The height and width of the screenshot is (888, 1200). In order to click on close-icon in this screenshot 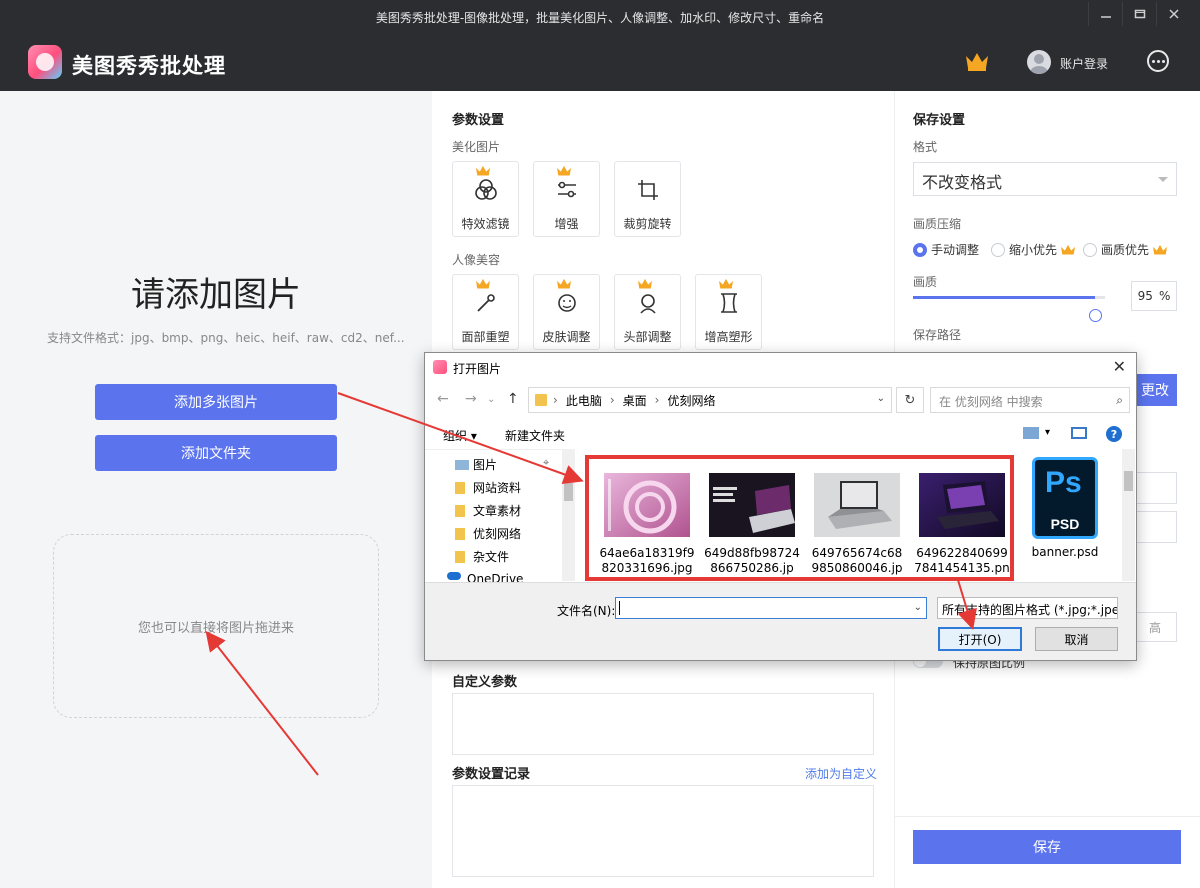, I will do `click(1173, 14)`.